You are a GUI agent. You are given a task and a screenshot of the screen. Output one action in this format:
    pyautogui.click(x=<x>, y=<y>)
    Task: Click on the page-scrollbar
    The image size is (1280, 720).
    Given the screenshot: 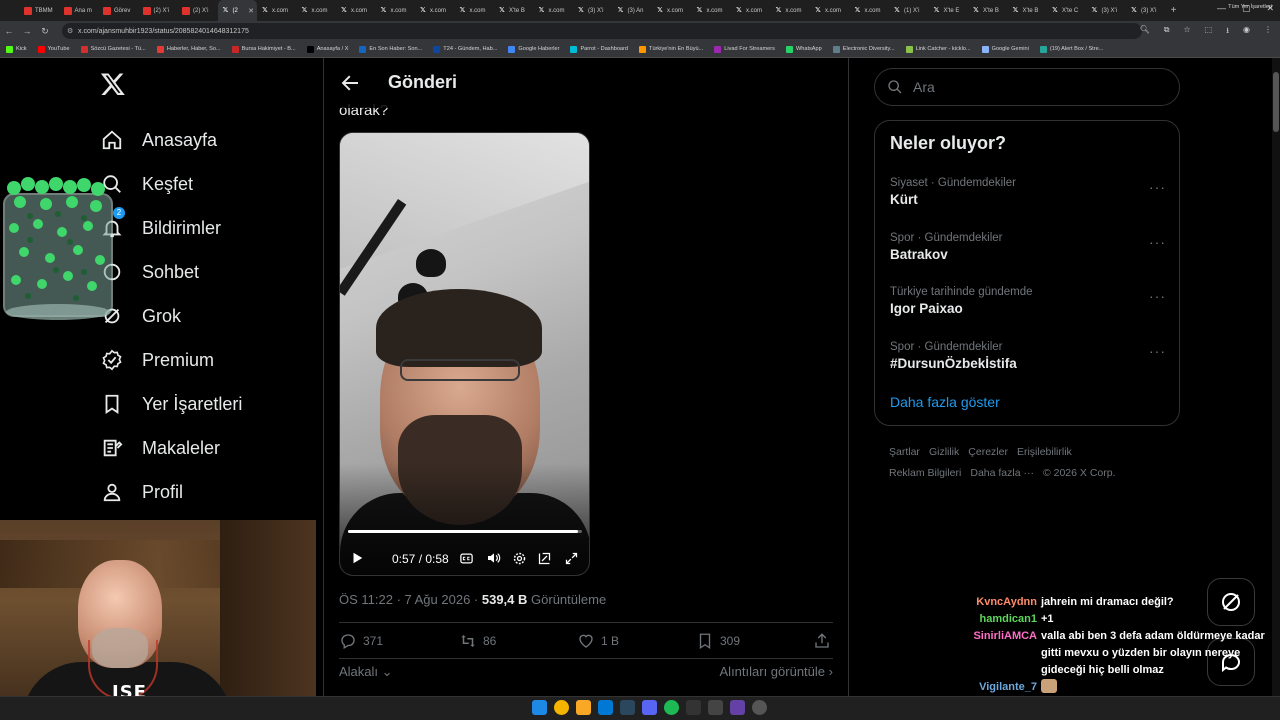 What is the action you would take?
    pyautogui.click(x=1276, y=389)
    